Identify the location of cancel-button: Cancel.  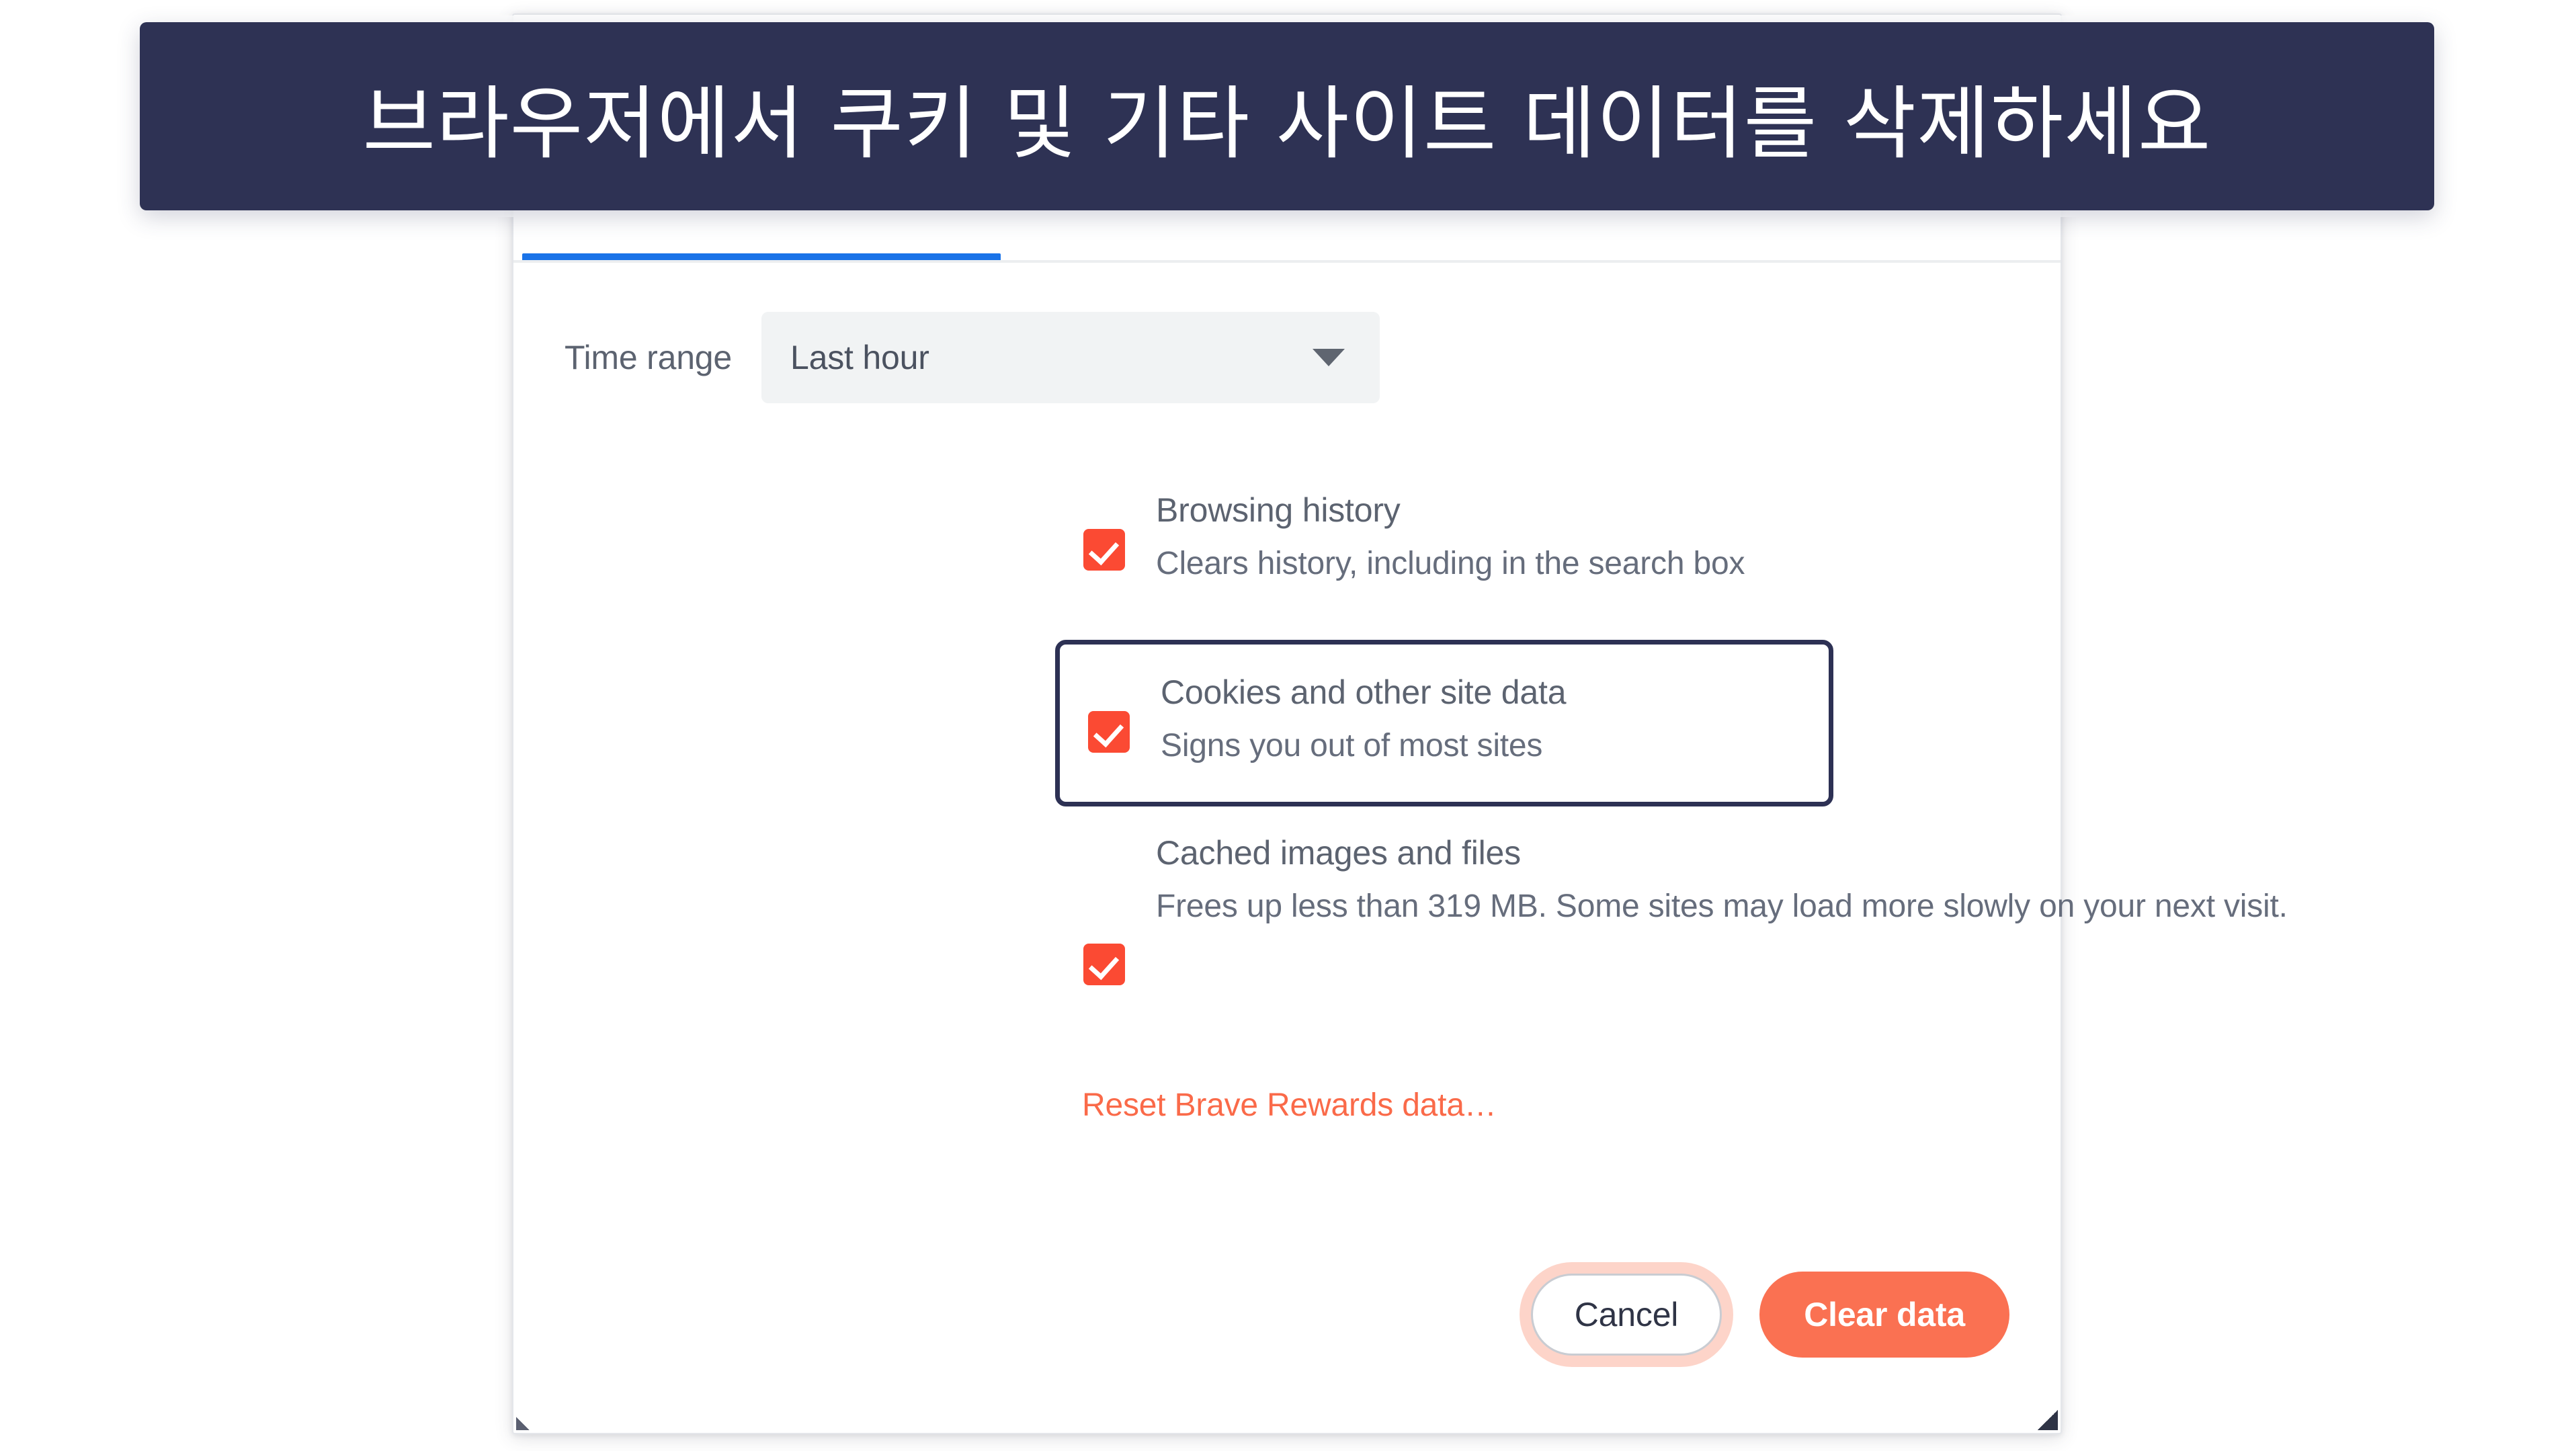
(1626, 1315).